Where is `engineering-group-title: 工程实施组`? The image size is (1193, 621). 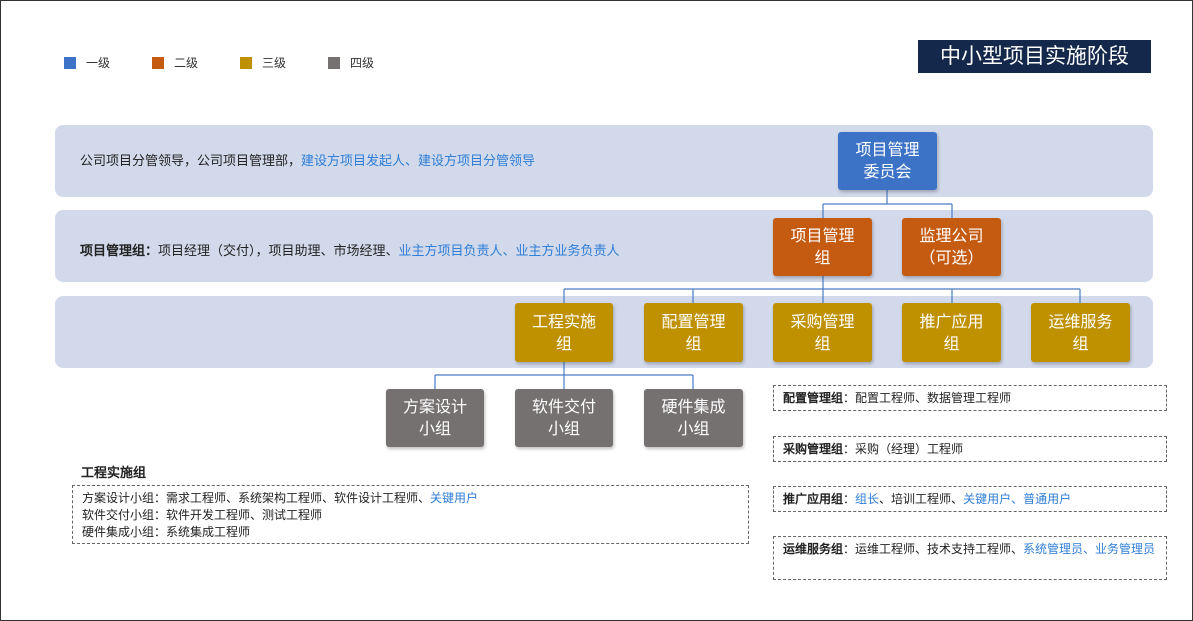 engineering-group-title: 工程实施组 is located at coordinates (114, 473).